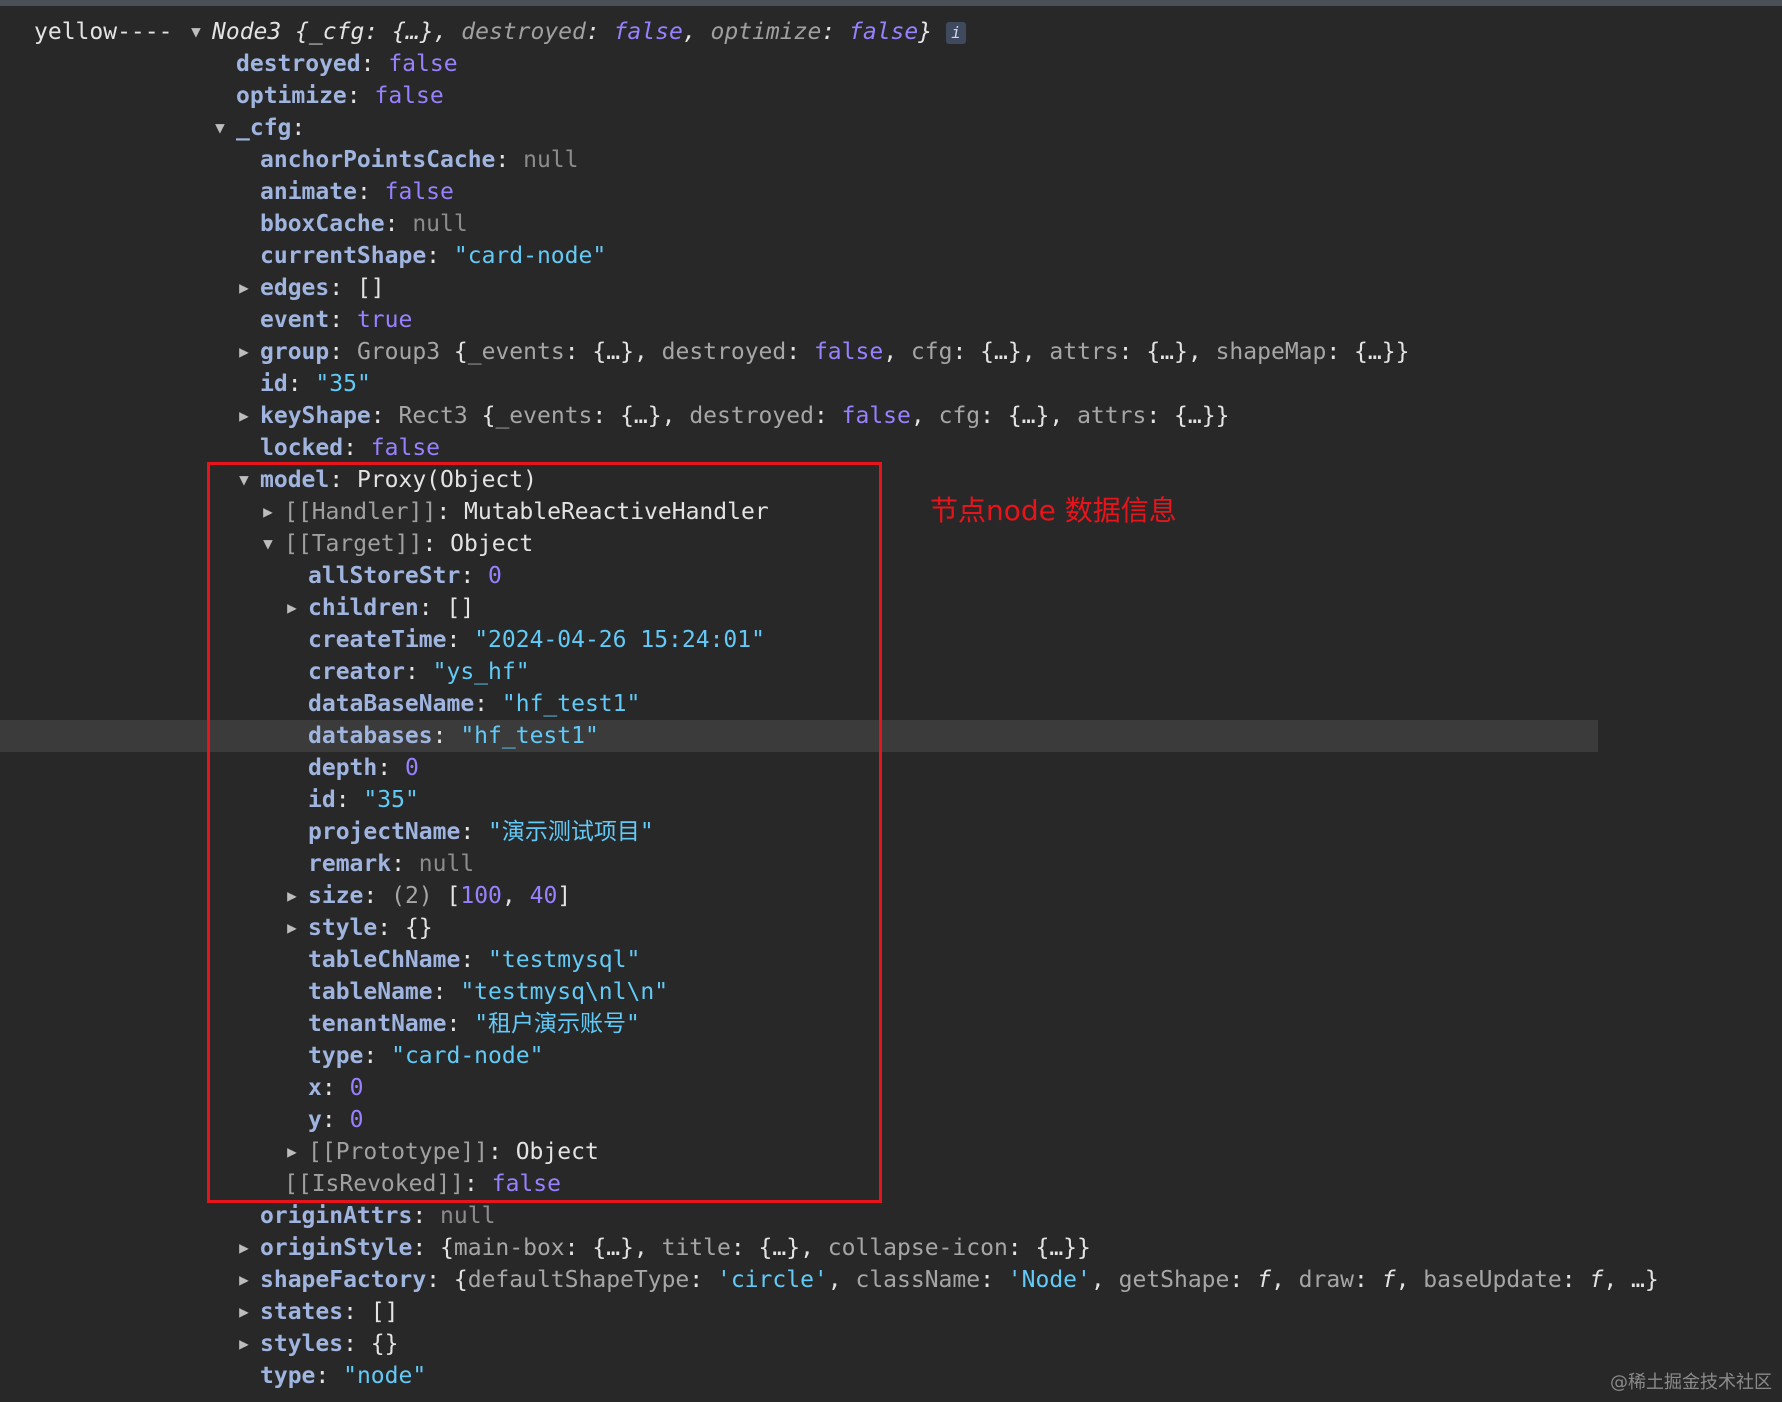  I want to click on property-text: states: [], so click(329, 1312).